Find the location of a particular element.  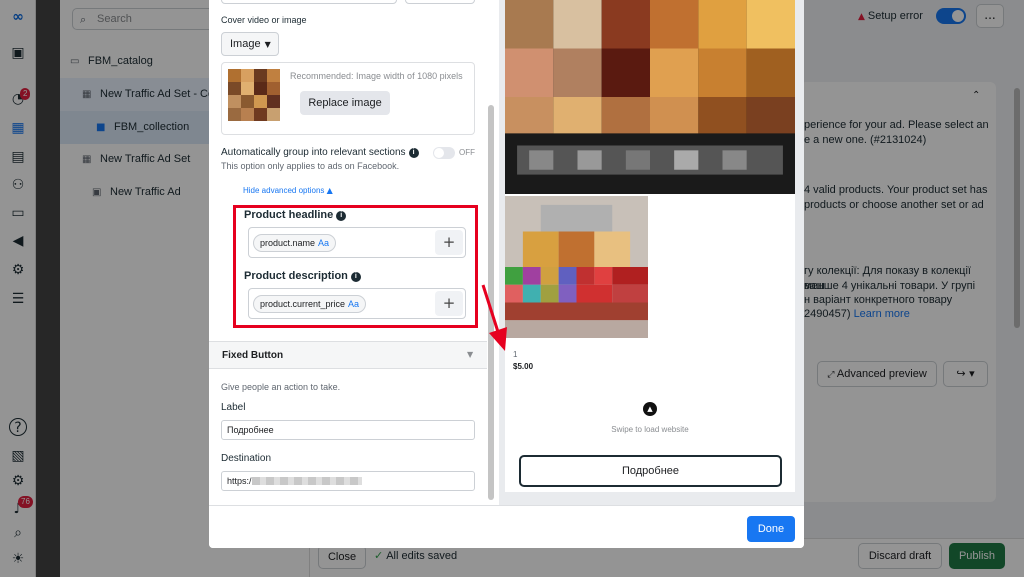

hero-image is located at coordinates (650, 97).